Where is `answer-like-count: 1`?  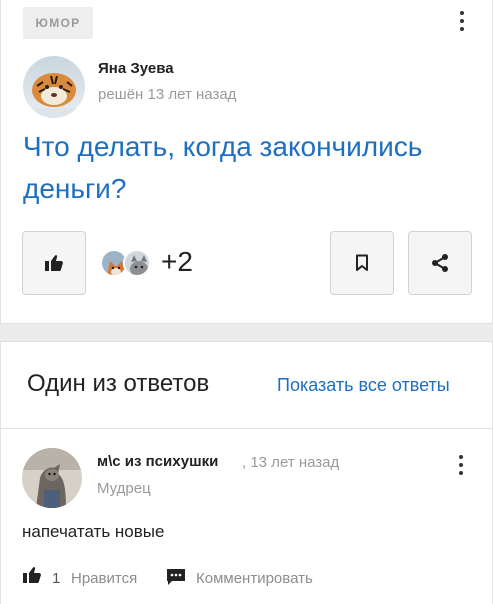
answer-like-count: 1 is located at coordinates (56, 578).